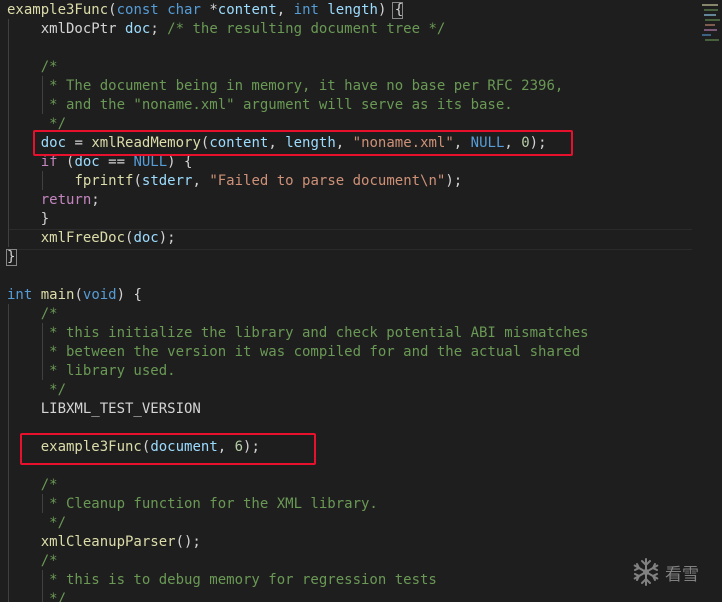  Describe the element at coordinates (58, 10) in the screenshot. I see `code-token: example3Func` at that location.